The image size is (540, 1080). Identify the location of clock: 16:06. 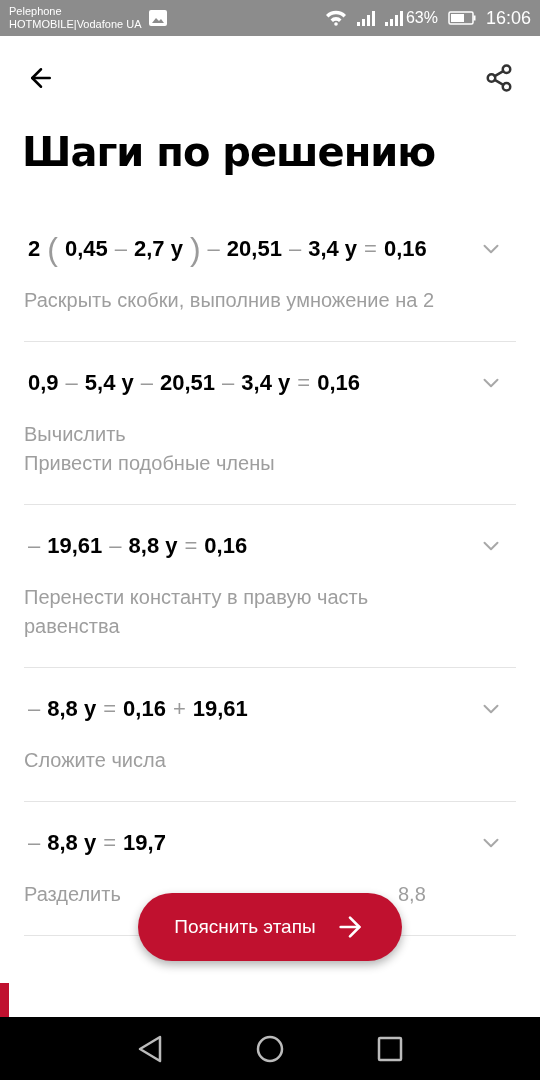
(508, 18).